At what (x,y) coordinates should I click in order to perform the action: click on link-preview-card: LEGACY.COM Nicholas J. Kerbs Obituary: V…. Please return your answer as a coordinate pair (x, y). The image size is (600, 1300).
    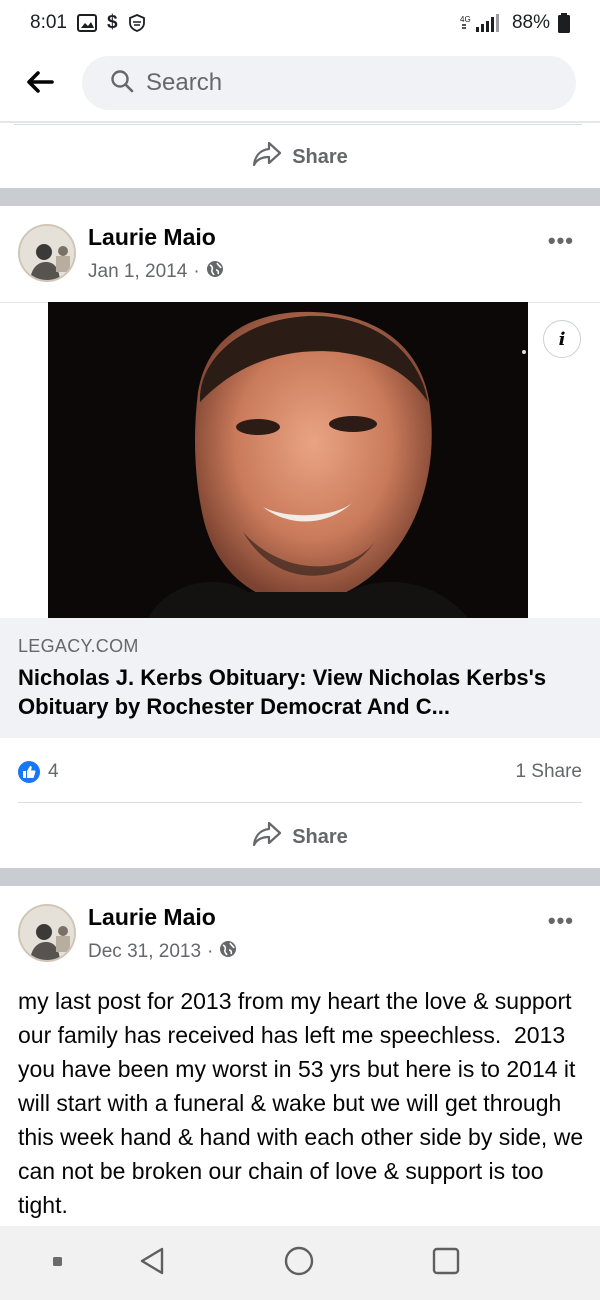
    Looking at the image, I should click on (300, 678).